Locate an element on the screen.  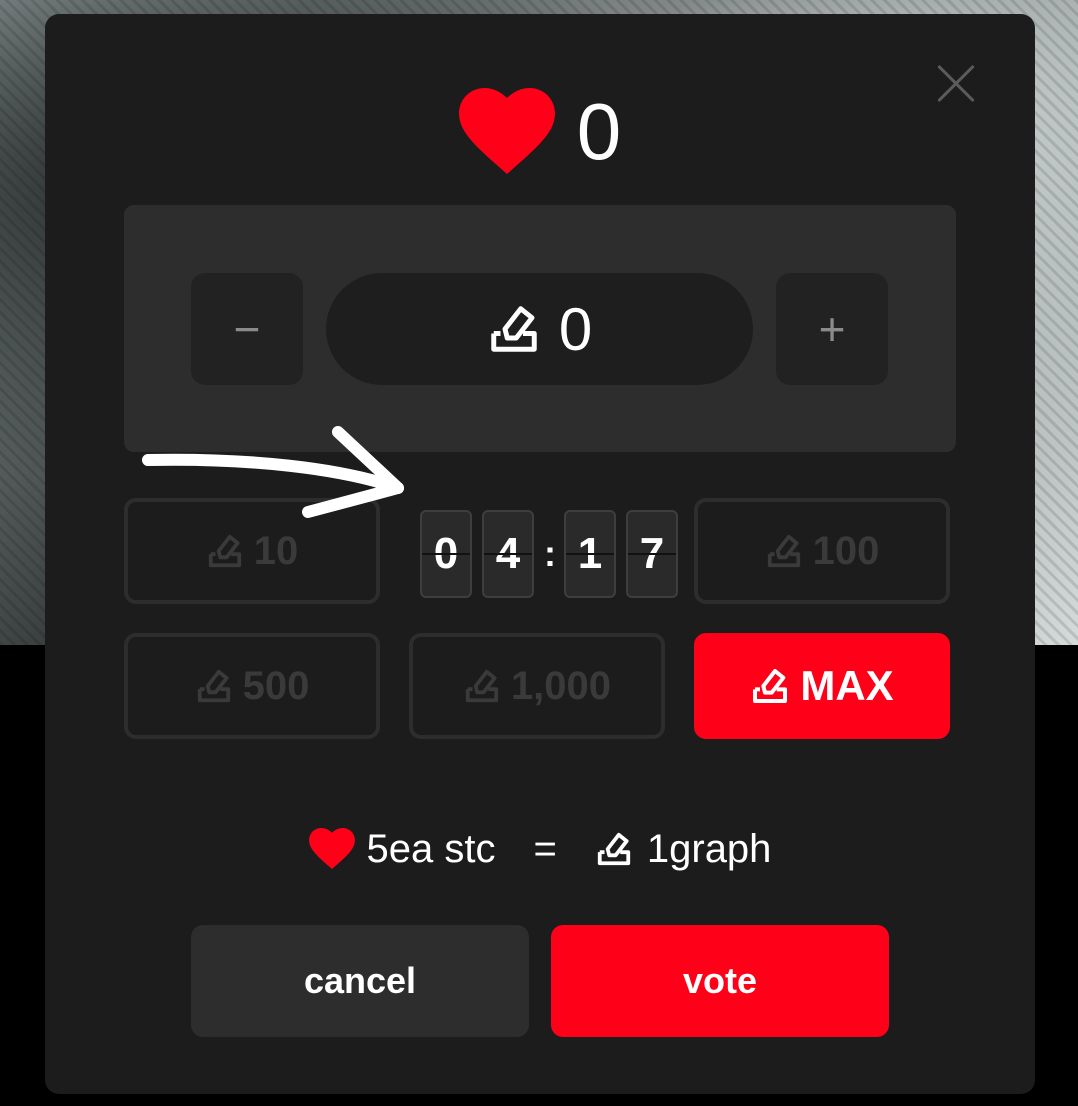
preset-label: 1,000 is located at coordinates (561, 685).